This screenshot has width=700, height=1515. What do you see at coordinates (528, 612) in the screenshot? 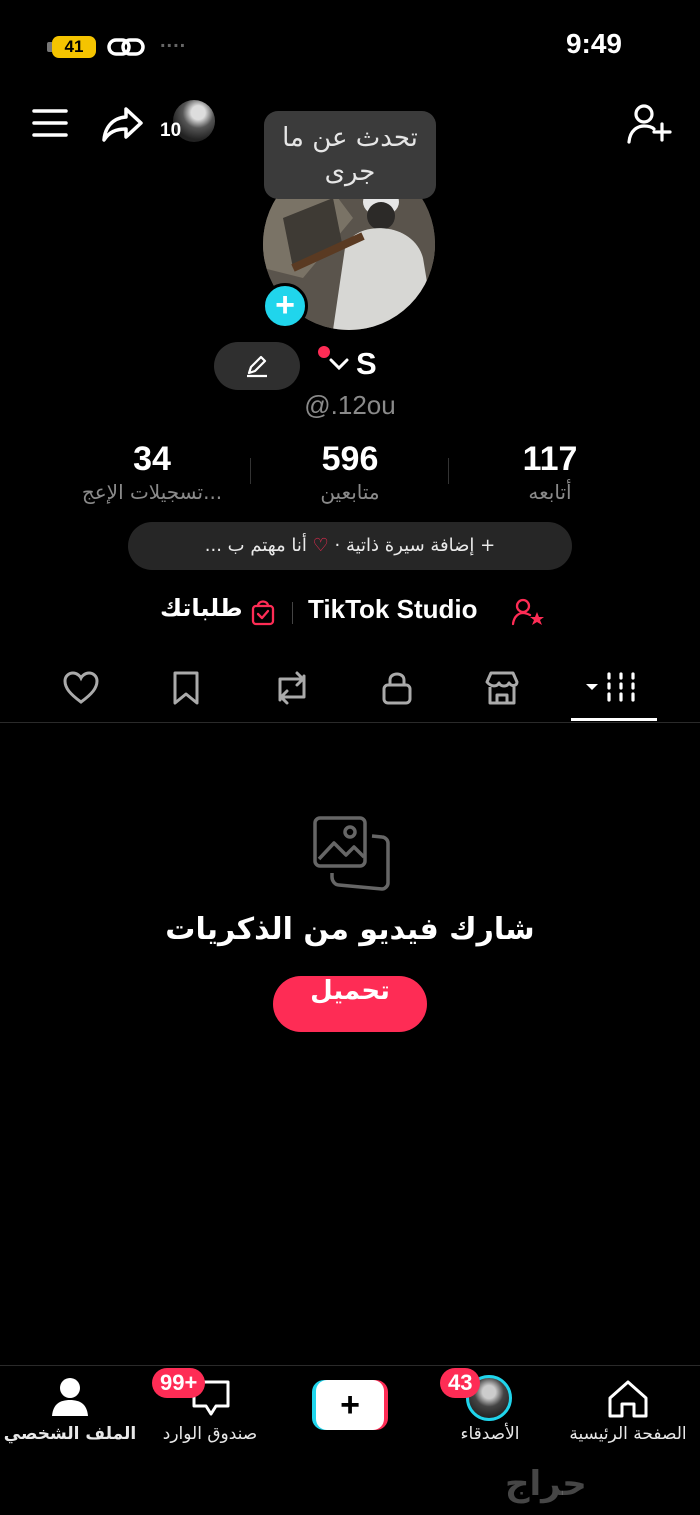
I see `studio-creator-icon` at bounding box center [528, 612].